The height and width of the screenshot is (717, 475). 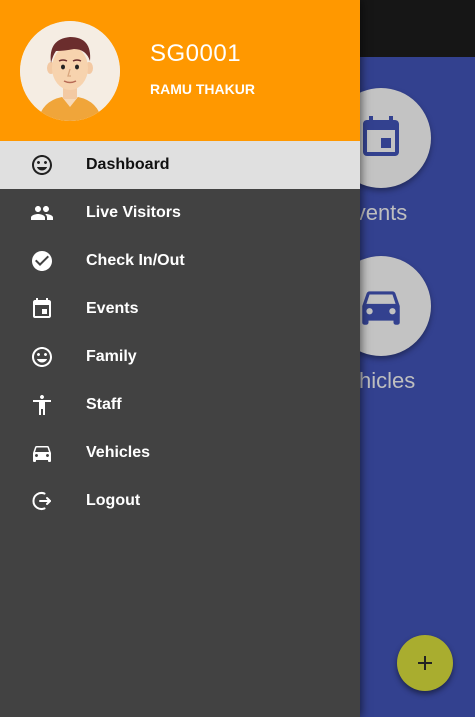 What do you see at coordinates (118, 452) in the screenshot?
I see `menu-label-vehicles: Vehicles` at bounding box center [118, 452].